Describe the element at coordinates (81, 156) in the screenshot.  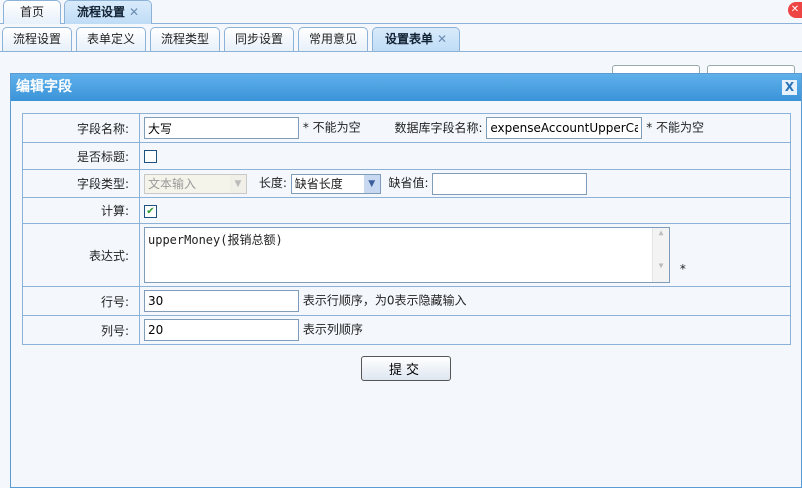
I see `is-title-label: 是否标题:` at that location.